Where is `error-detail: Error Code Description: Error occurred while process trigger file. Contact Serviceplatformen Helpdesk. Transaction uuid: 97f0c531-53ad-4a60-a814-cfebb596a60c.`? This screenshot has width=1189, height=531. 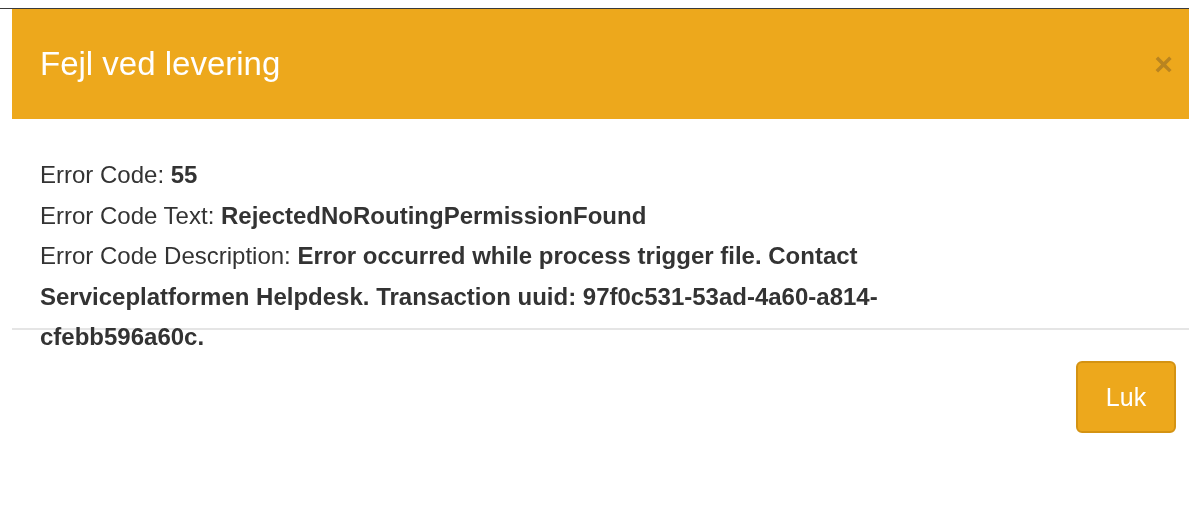
error-detail: Error Code Description: Error occurred while process trigger file. Contact Serviceplatformen Helpdesk. Transaction uuid: 97f0c531-53ad-4a60-a814-cfebb596a60c. is located at coordinates (459, 296).